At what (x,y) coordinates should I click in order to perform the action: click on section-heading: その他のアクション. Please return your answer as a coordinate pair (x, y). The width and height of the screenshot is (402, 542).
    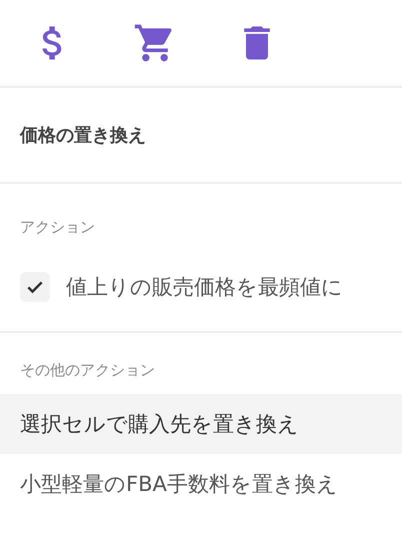
    Looking at the image, I should click on (87, 370).